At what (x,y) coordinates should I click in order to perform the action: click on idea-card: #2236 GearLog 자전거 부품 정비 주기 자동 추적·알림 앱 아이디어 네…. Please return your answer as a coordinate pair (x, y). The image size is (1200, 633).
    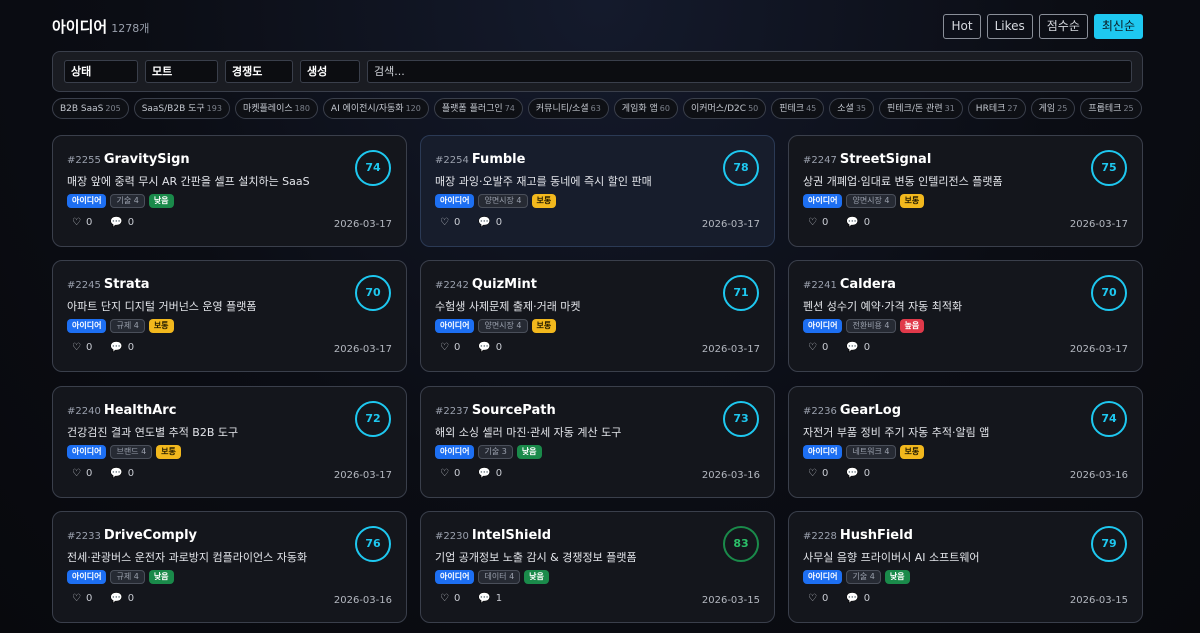
    Looking at the image, I should click on (965, 442).